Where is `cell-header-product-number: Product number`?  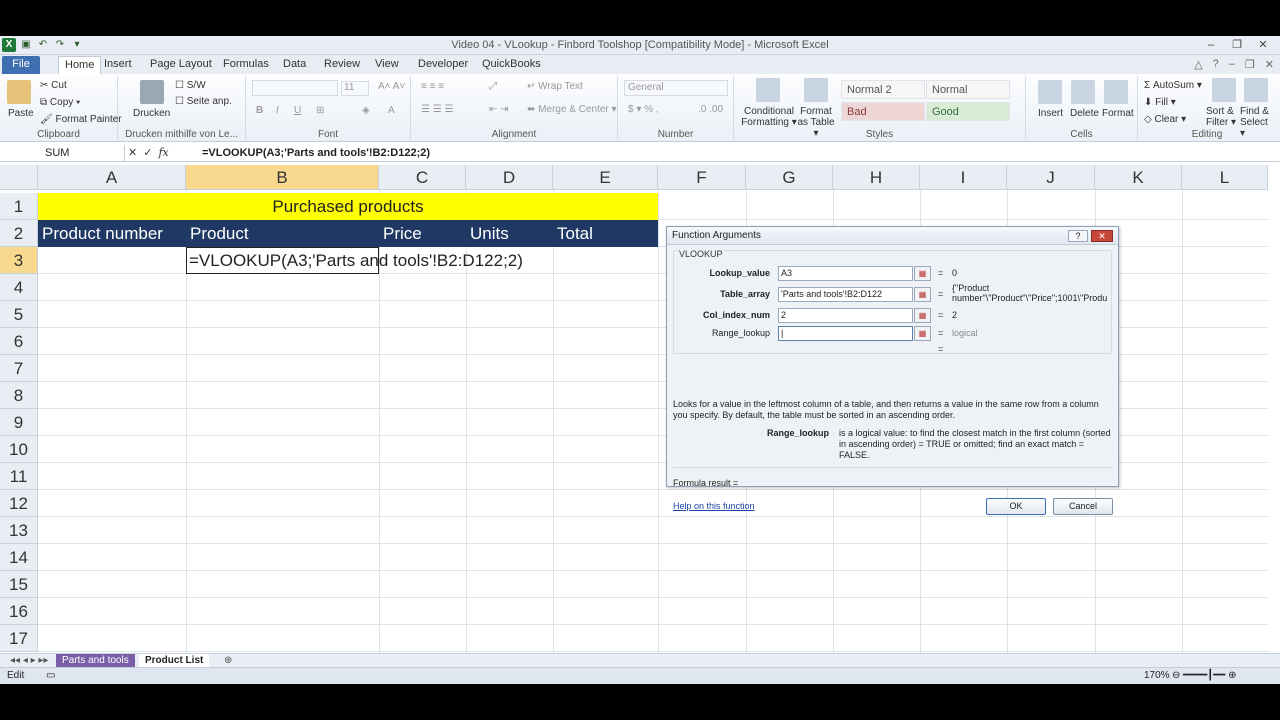 cell-header-product-number: Product number is located at coordinates (102, 233).